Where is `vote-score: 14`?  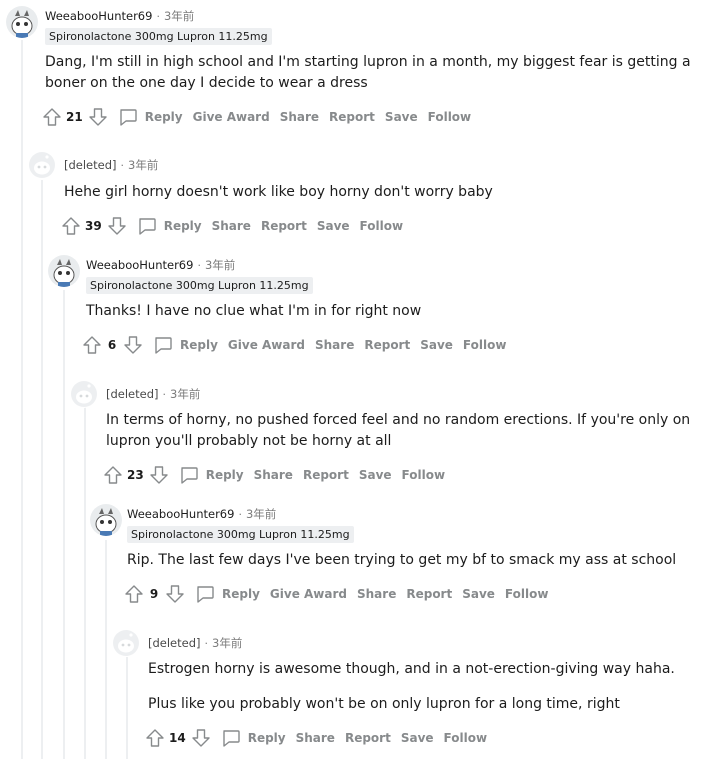
vote-score: 14 is located at coordinates (177, 738).